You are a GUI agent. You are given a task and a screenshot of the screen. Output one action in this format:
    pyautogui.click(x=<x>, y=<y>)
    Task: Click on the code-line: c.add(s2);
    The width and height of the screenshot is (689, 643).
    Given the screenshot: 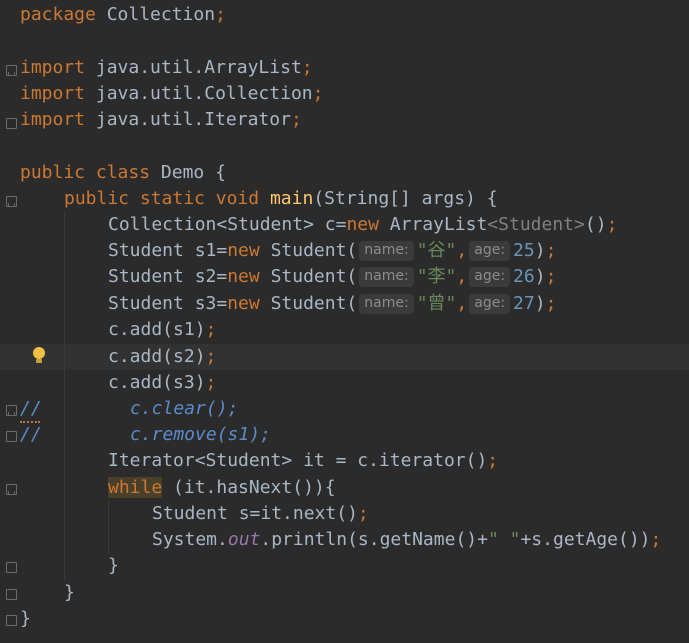 What is the action you would take?
    pyautogui.click(x=162, y=357)
    